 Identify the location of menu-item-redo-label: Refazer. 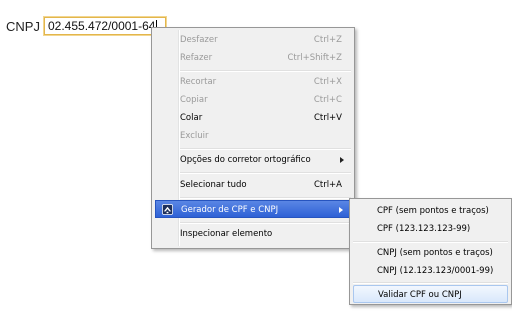
(196, 58).